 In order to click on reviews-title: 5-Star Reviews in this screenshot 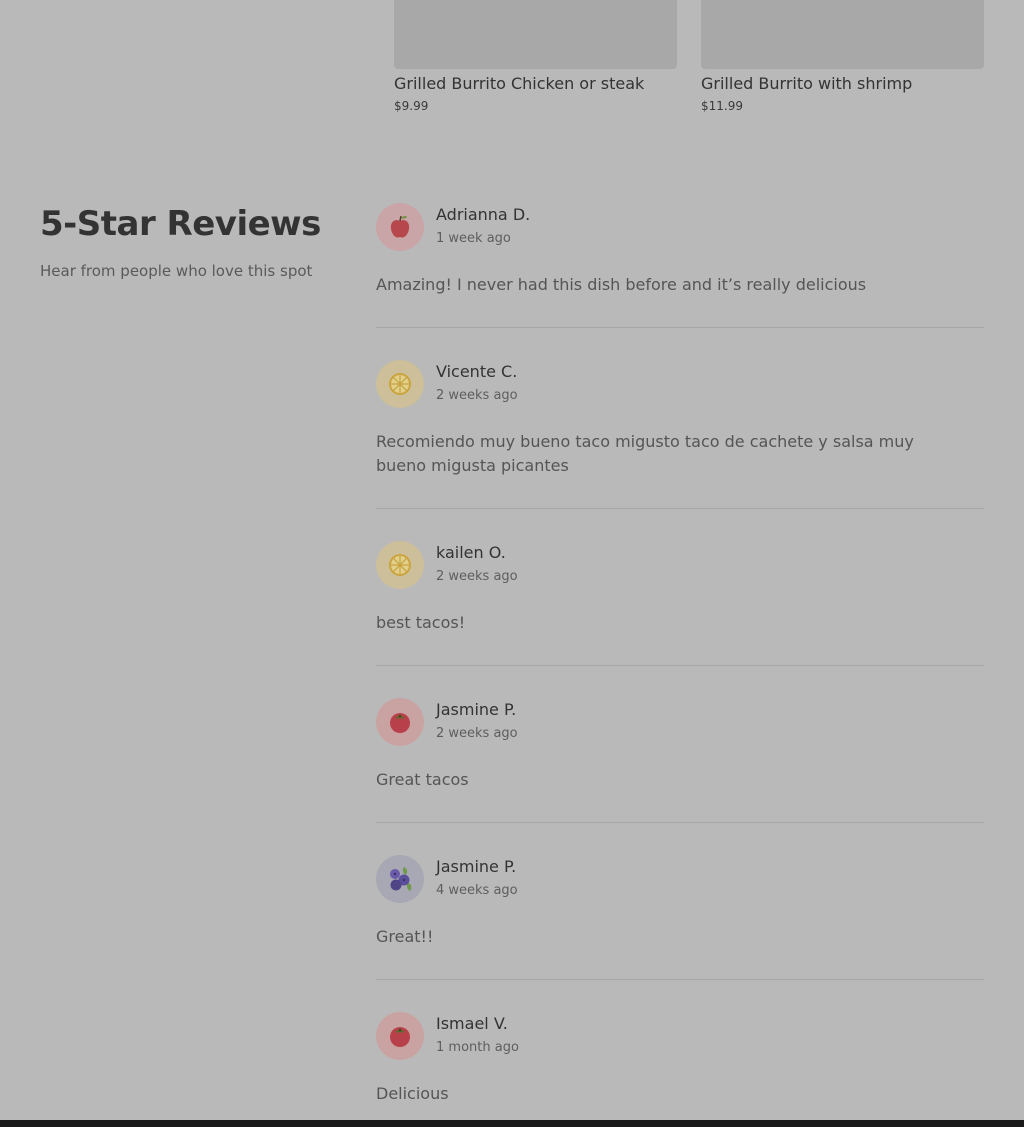, I will do `click(180, 224)`.